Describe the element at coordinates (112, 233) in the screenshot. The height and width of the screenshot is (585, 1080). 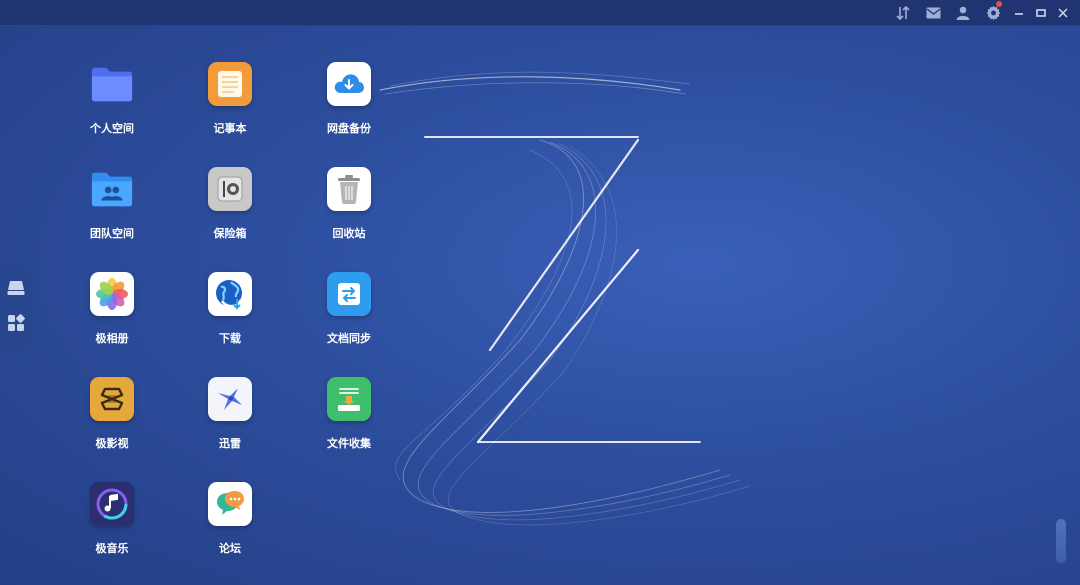
I see `app-label: 团队空间` at that location.